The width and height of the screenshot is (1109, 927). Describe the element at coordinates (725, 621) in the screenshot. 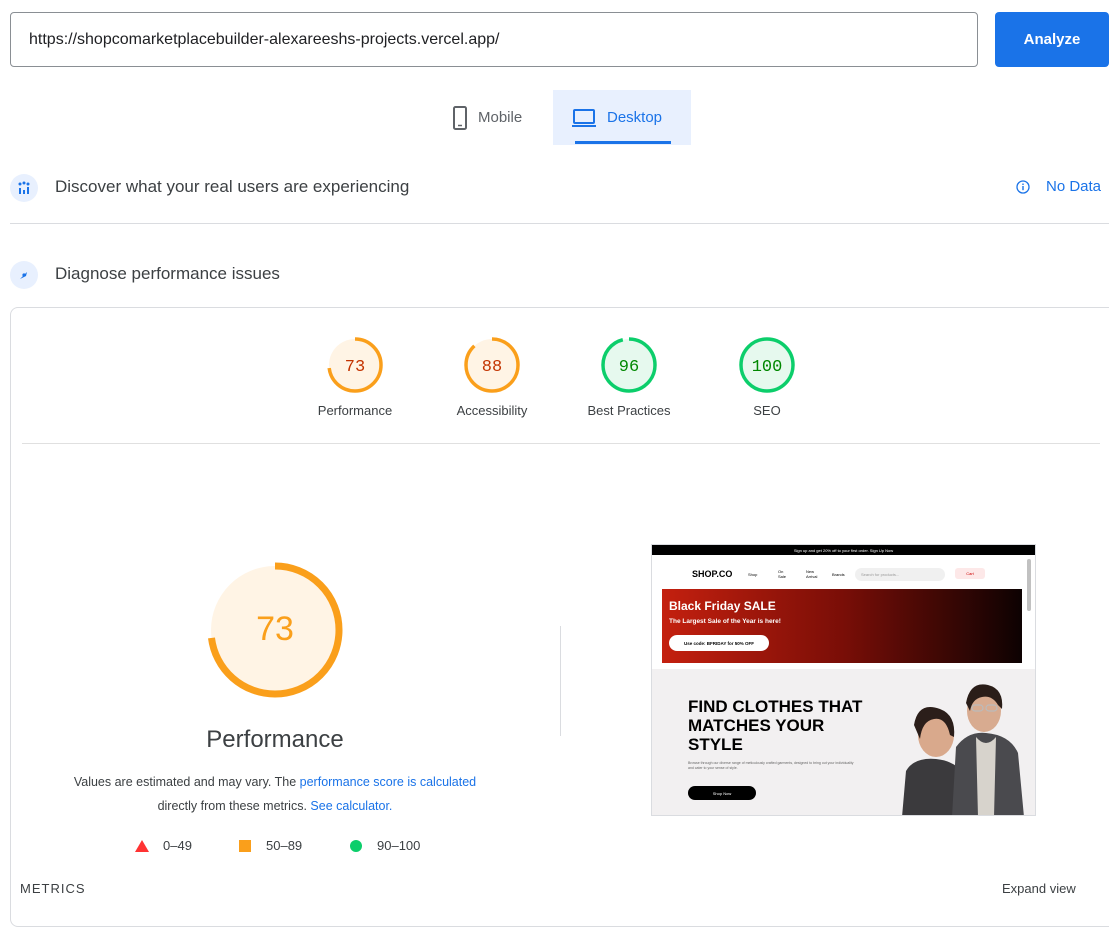

I see `screenshot-banner-subtitle: The Largest Sale of the Year is here!` at that location.